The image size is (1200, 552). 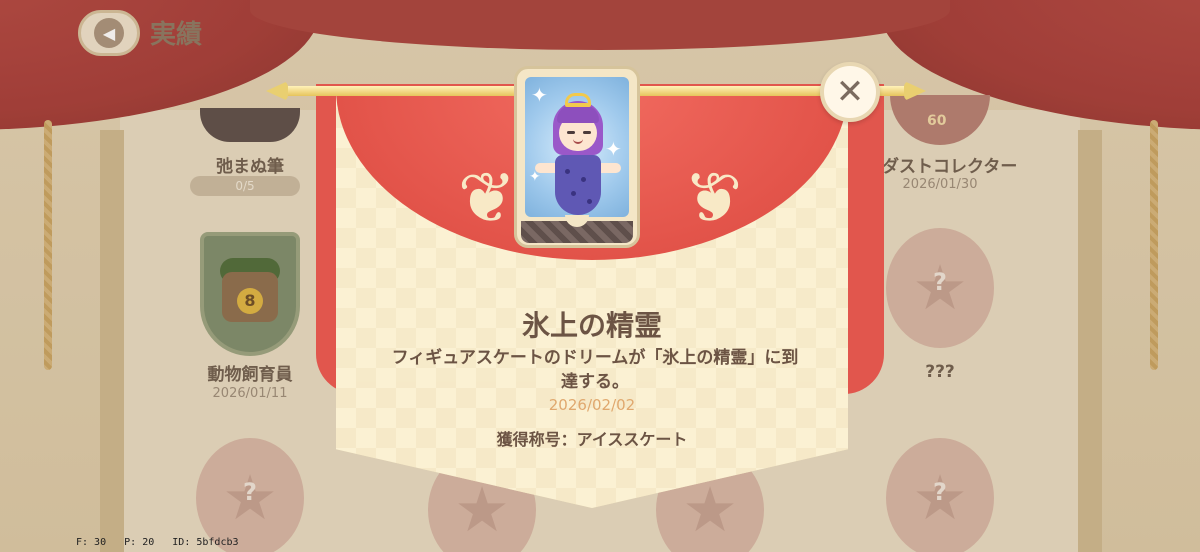 What do you see at coordinates (577, 147) in the screenshot?
I see `figure-skater-icon: ✦ ✦ ✦` at bounding box center [577, 147].